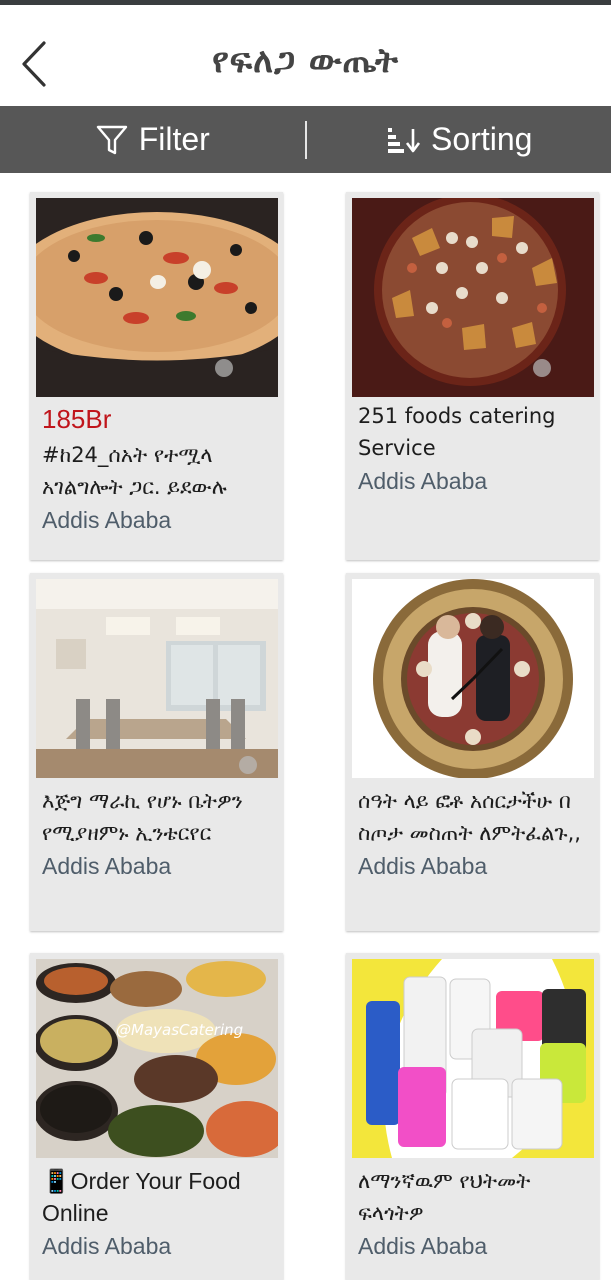 This screenshot has width=611, height=1280. Describe the element at coordinates (305, 61) in the screenshot. I see `page-title: የፍለጋ ውጤት` at that location.